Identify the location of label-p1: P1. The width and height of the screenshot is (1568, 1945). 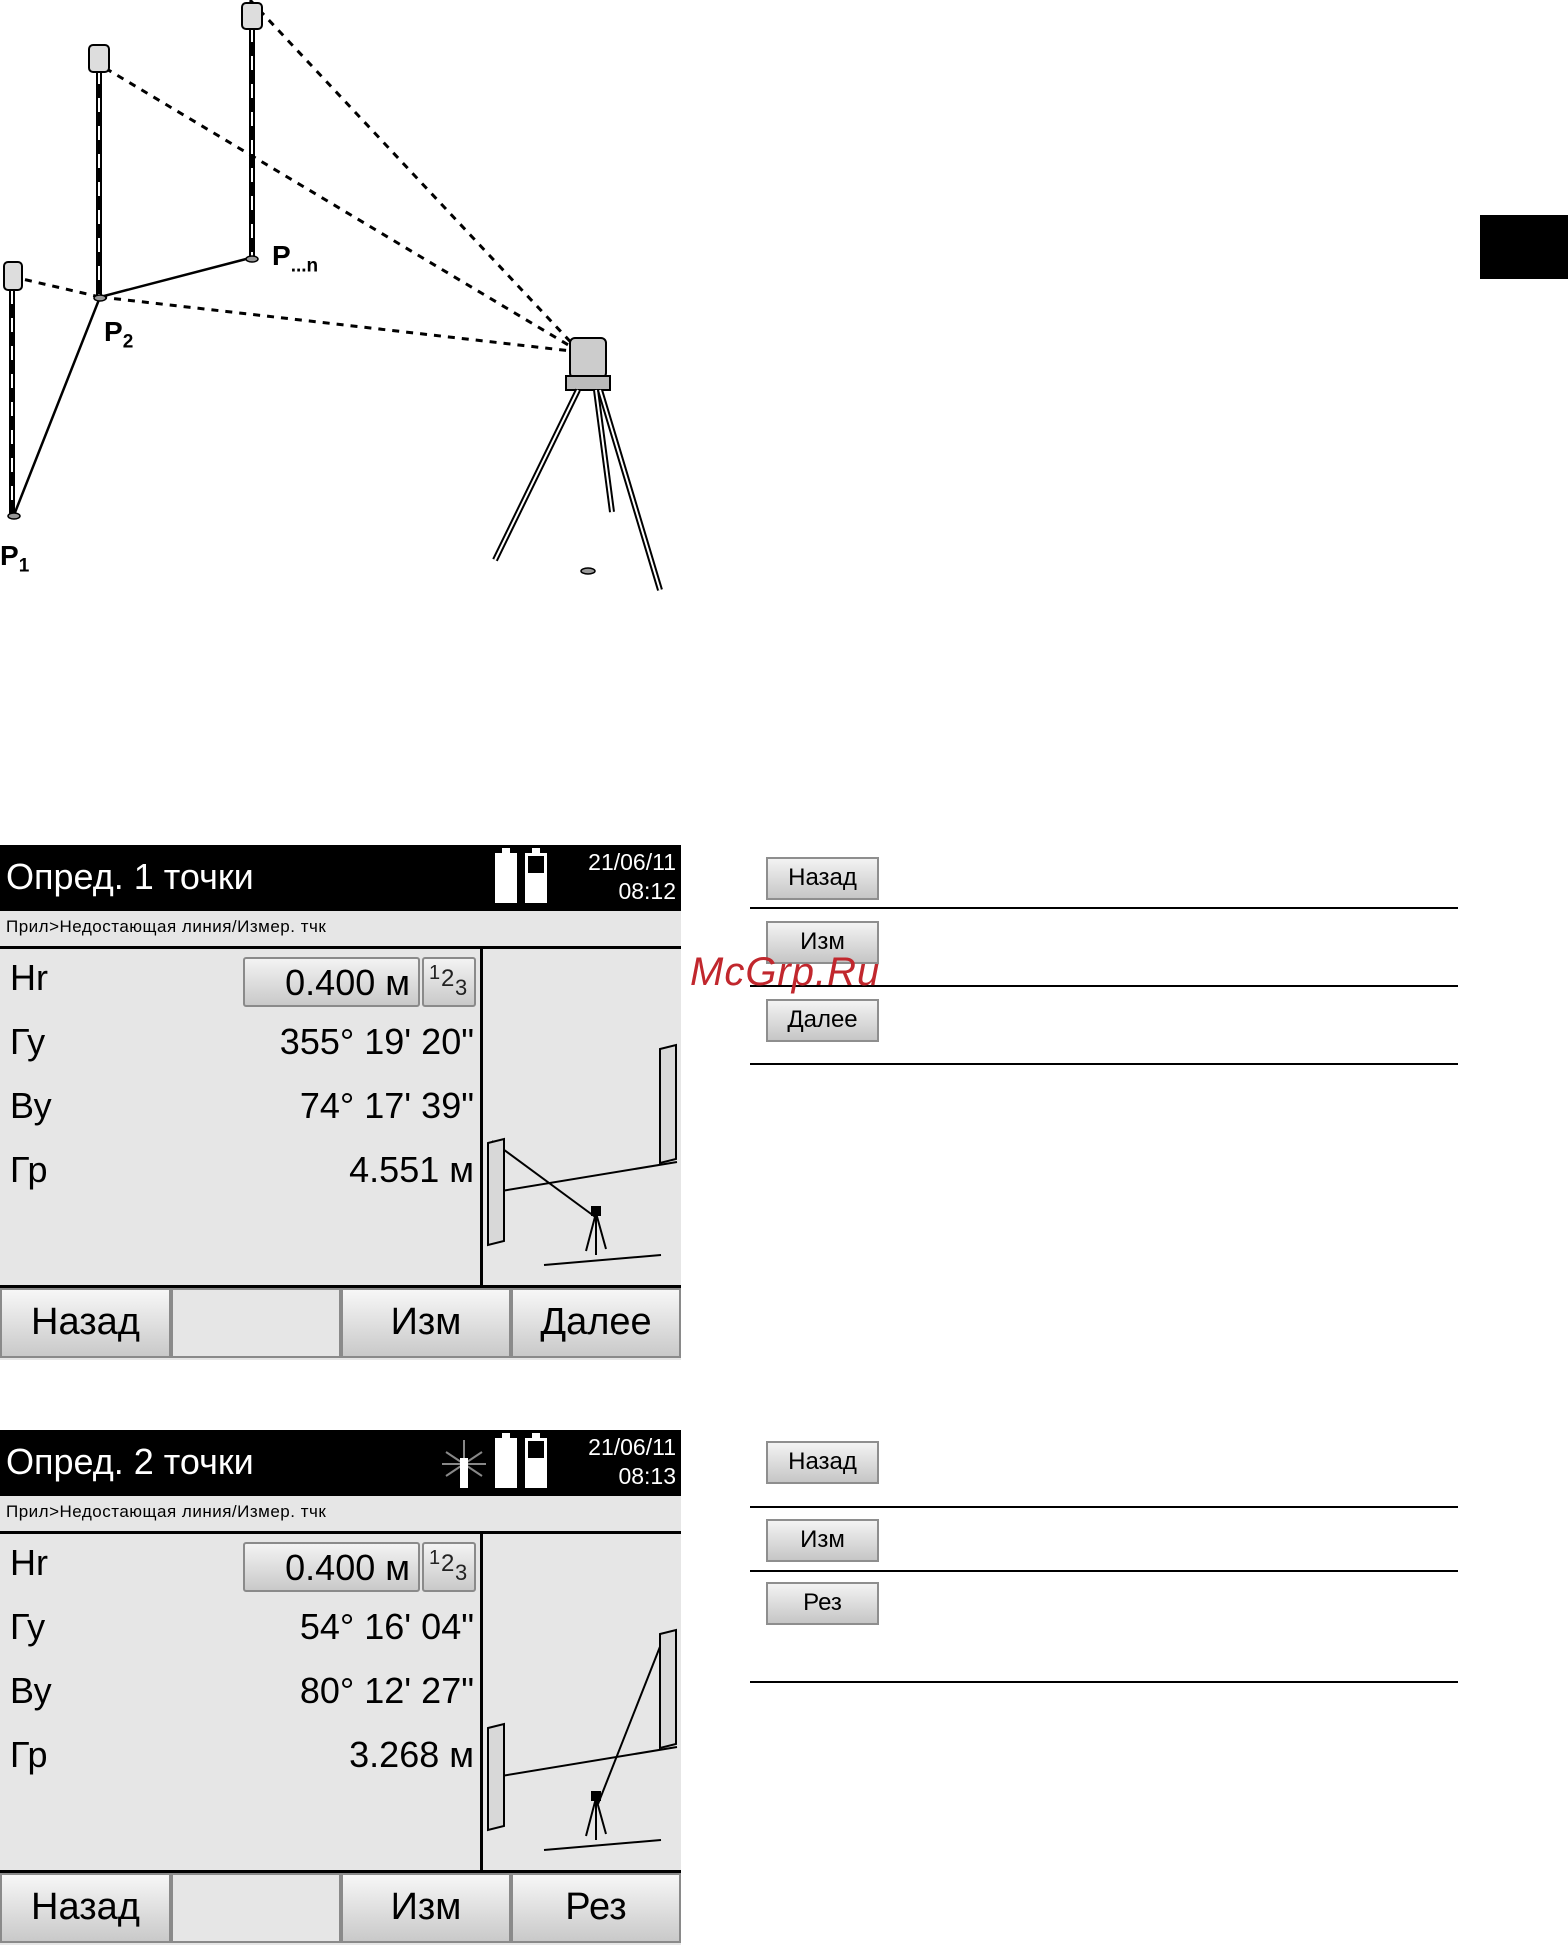
(15, 558).